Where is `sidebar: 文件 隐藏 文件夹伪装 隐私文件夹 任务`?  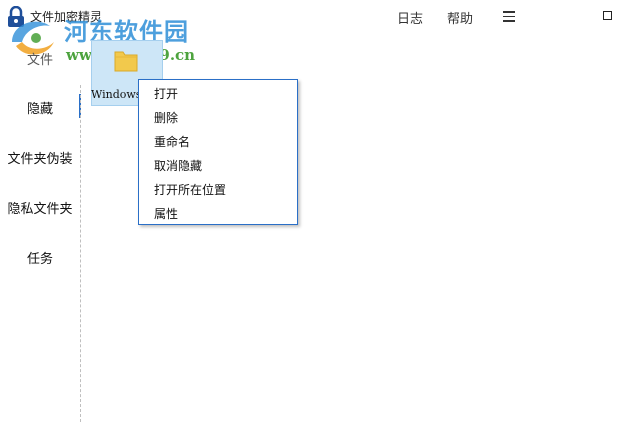 sidebar: 文件 隐藏 文件夹伪装 隐私文件夹 任务 is located at coordinates (40, 211).